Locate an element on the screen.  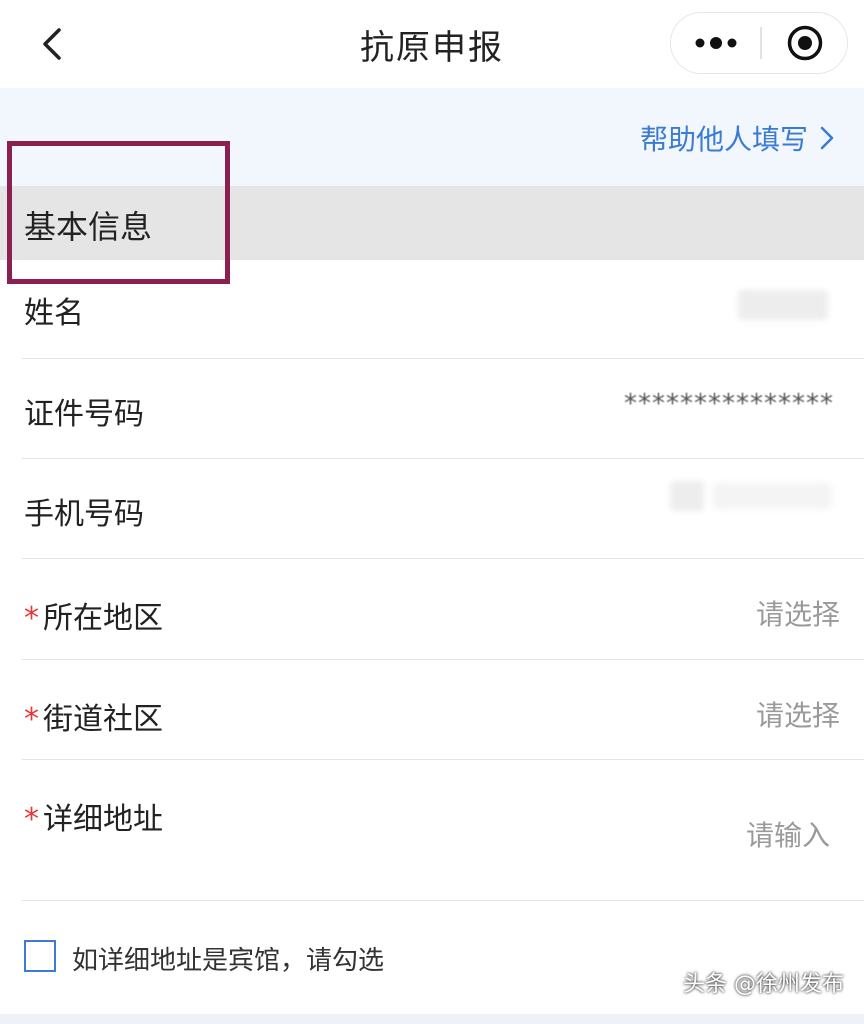
id-number-label: 证件号码 is located at coordinates (84, 414).